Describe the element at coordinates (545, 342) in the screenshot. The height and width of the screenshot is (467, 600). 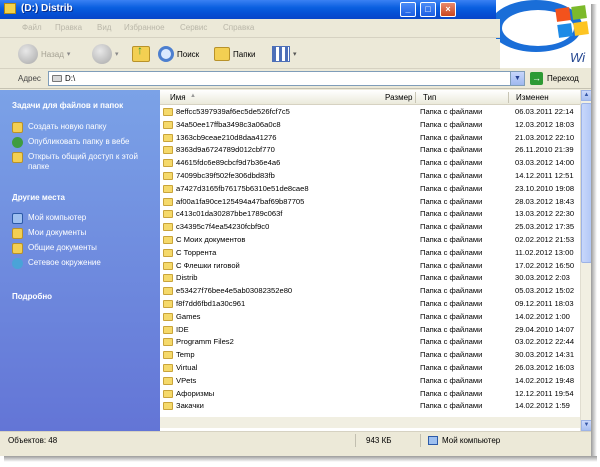
I see `file-date: 03.02.2012 22:44` at that location.